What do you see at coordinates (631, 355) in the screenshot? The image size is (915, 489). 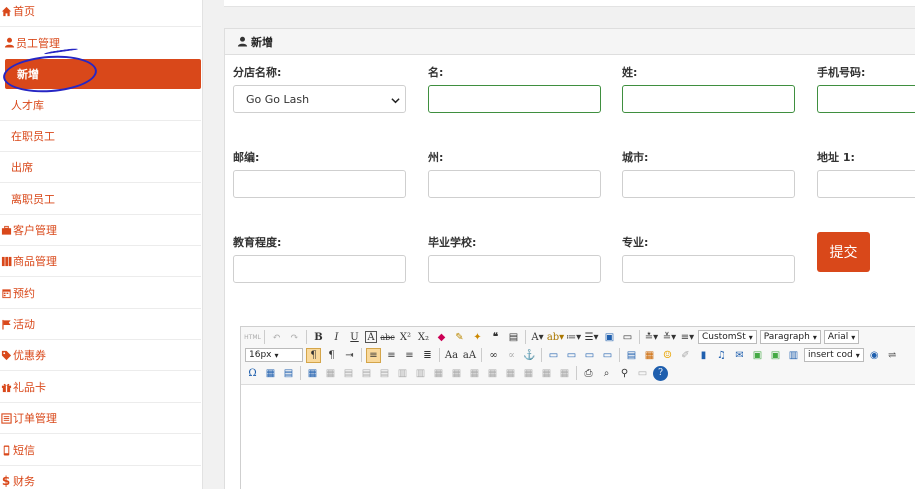 I see `simple-upload-icon: ▤` at bounding box center [631, 355].